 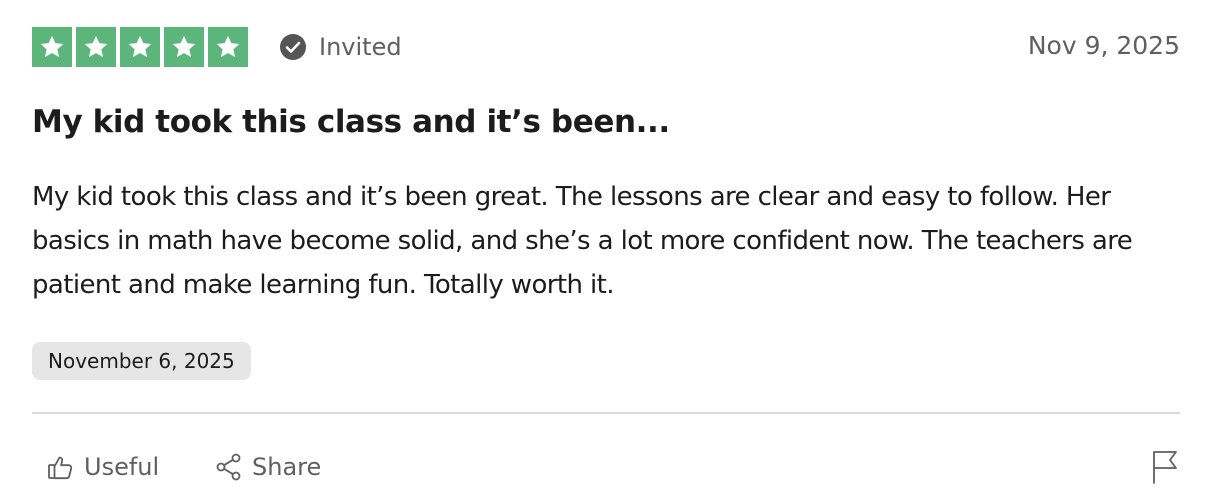 I want to click on share-icon, so click(x=229, y=467).